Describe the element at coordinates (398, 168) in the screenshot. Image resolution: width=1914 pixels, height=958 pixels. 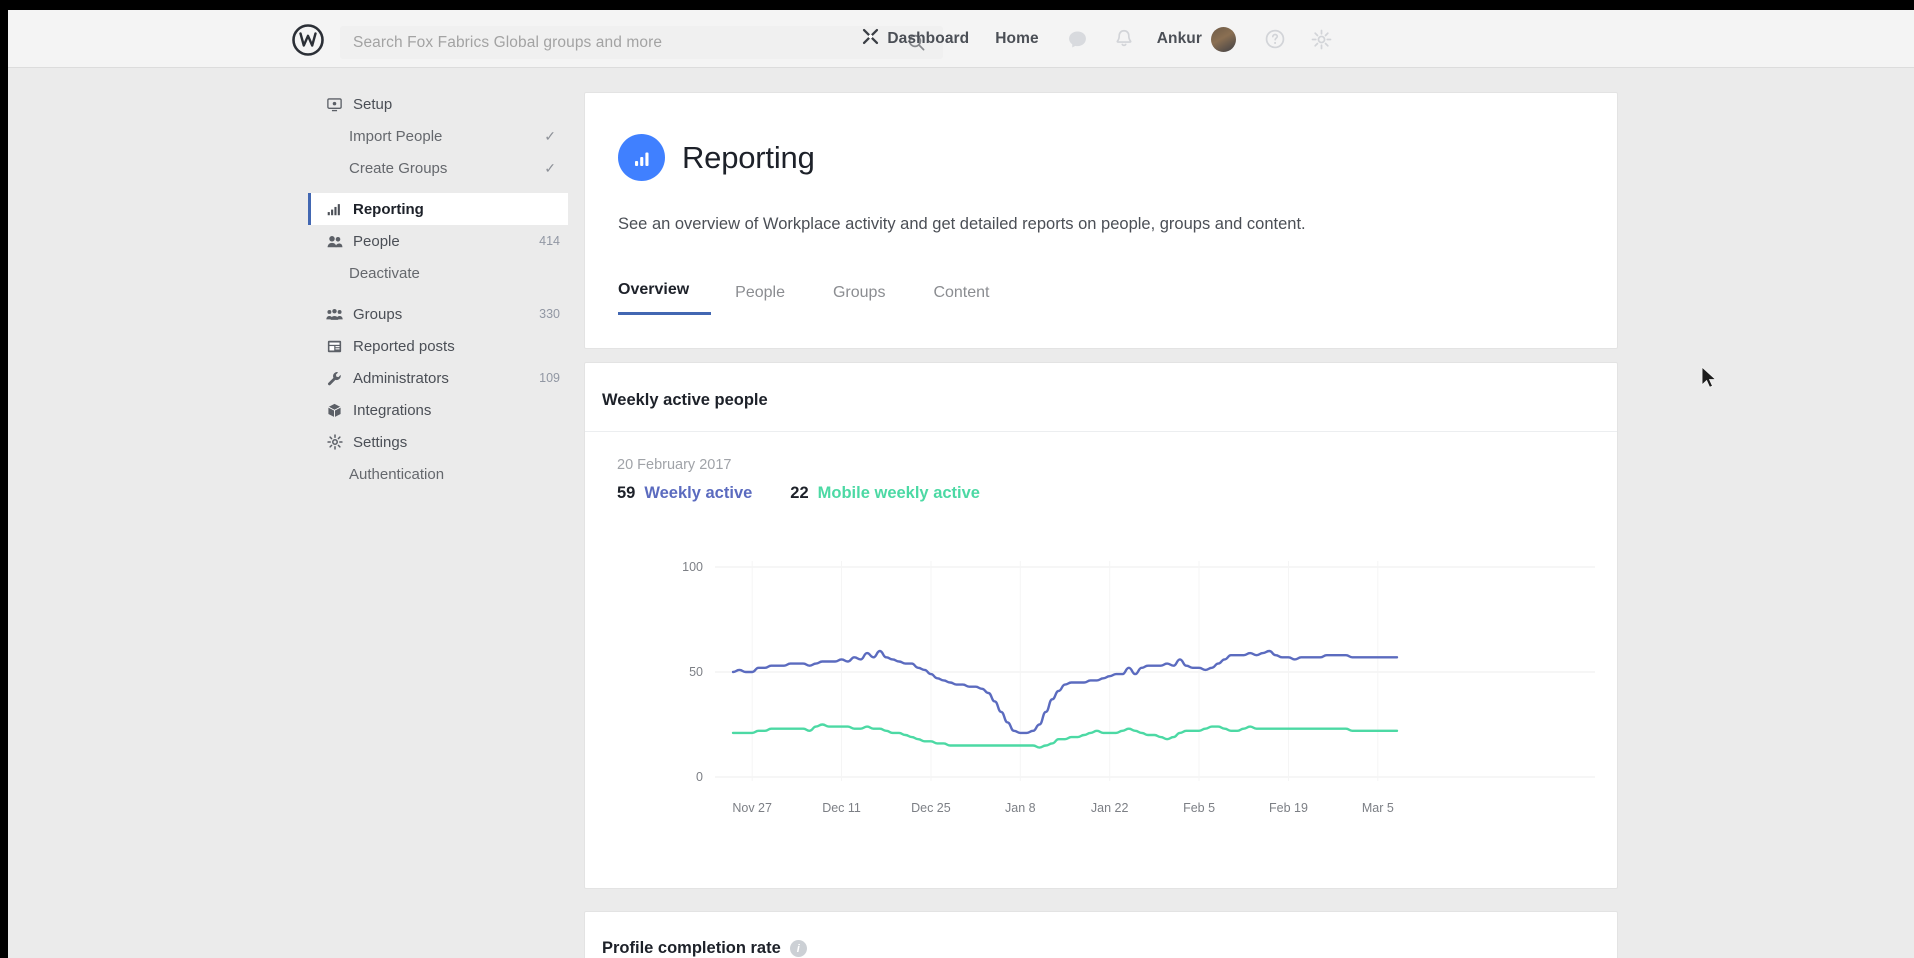
I see `sidebar-item-label: Create Groups` at that location.